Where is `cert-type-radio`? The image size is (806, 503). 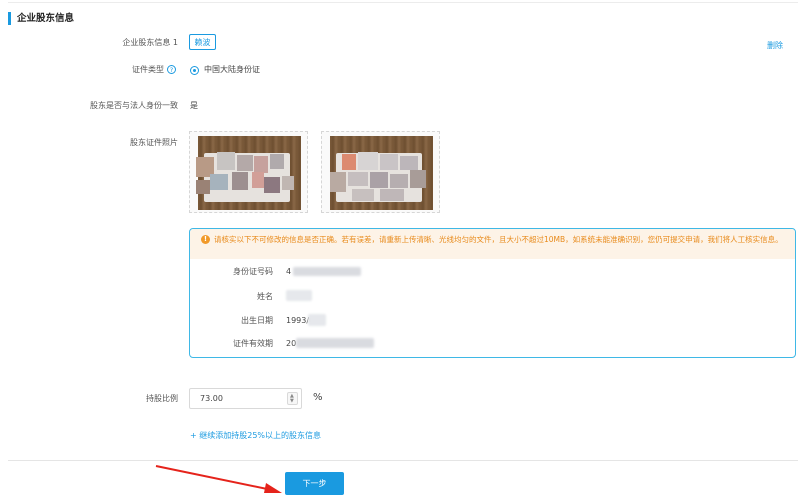
cert-type-radio is located at coordinates (194, 70).